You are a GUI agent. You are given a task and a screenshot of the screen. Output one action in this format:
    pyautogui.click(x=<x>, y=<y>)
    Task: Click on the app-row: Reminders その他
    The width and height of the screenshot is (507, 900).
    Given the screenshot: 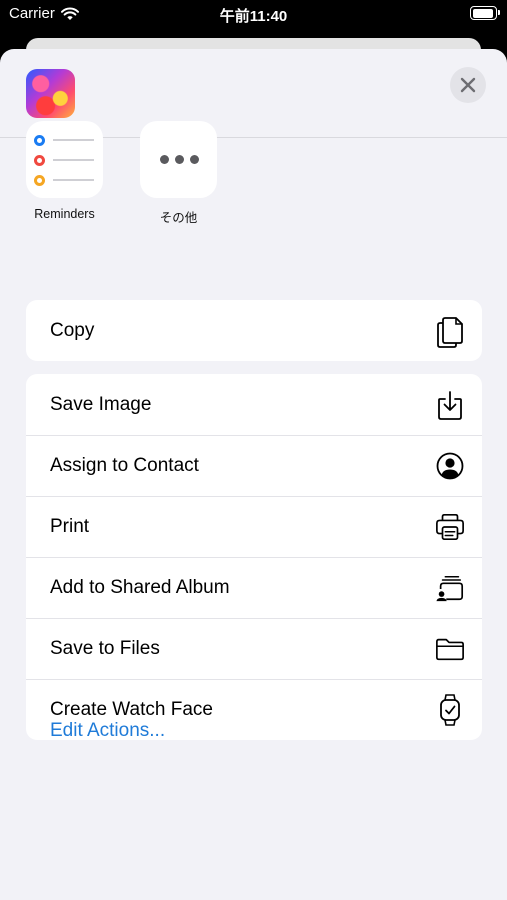 What is the action you would take?
    pyautogui.click(x=121, y=173)
    